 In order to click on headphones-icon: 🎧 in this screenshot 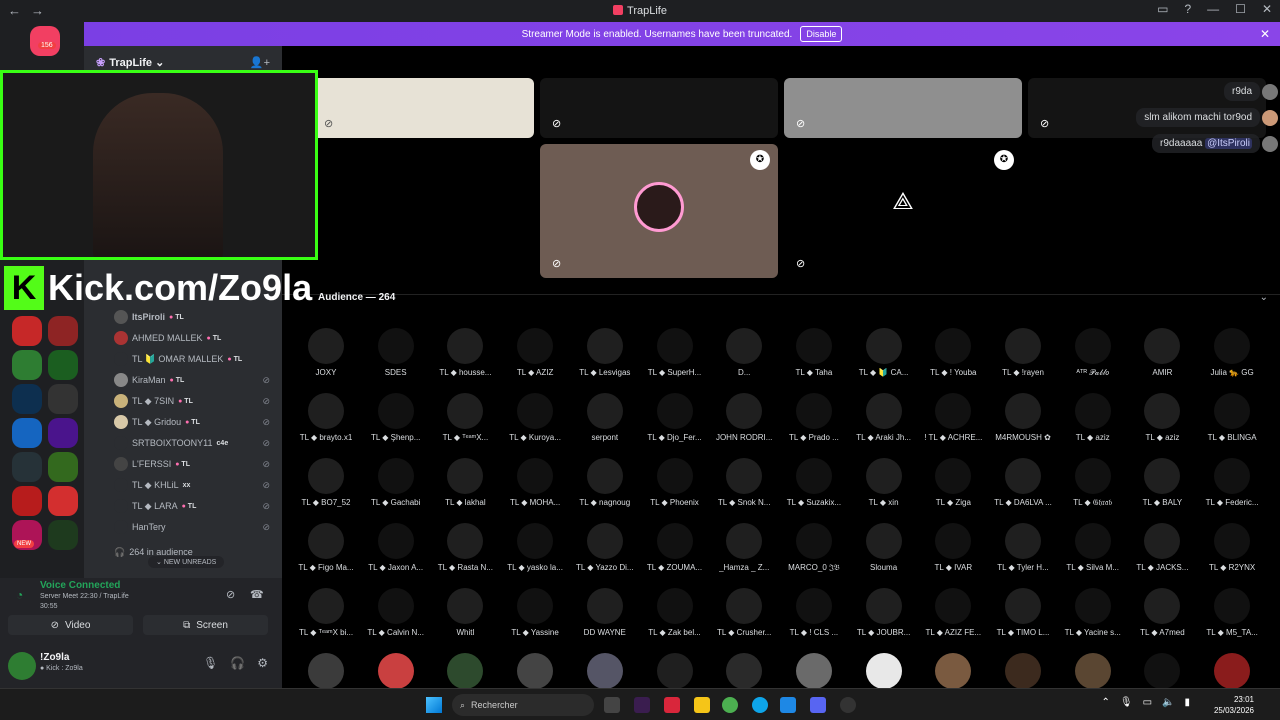, I will do `click(237, 663)`.